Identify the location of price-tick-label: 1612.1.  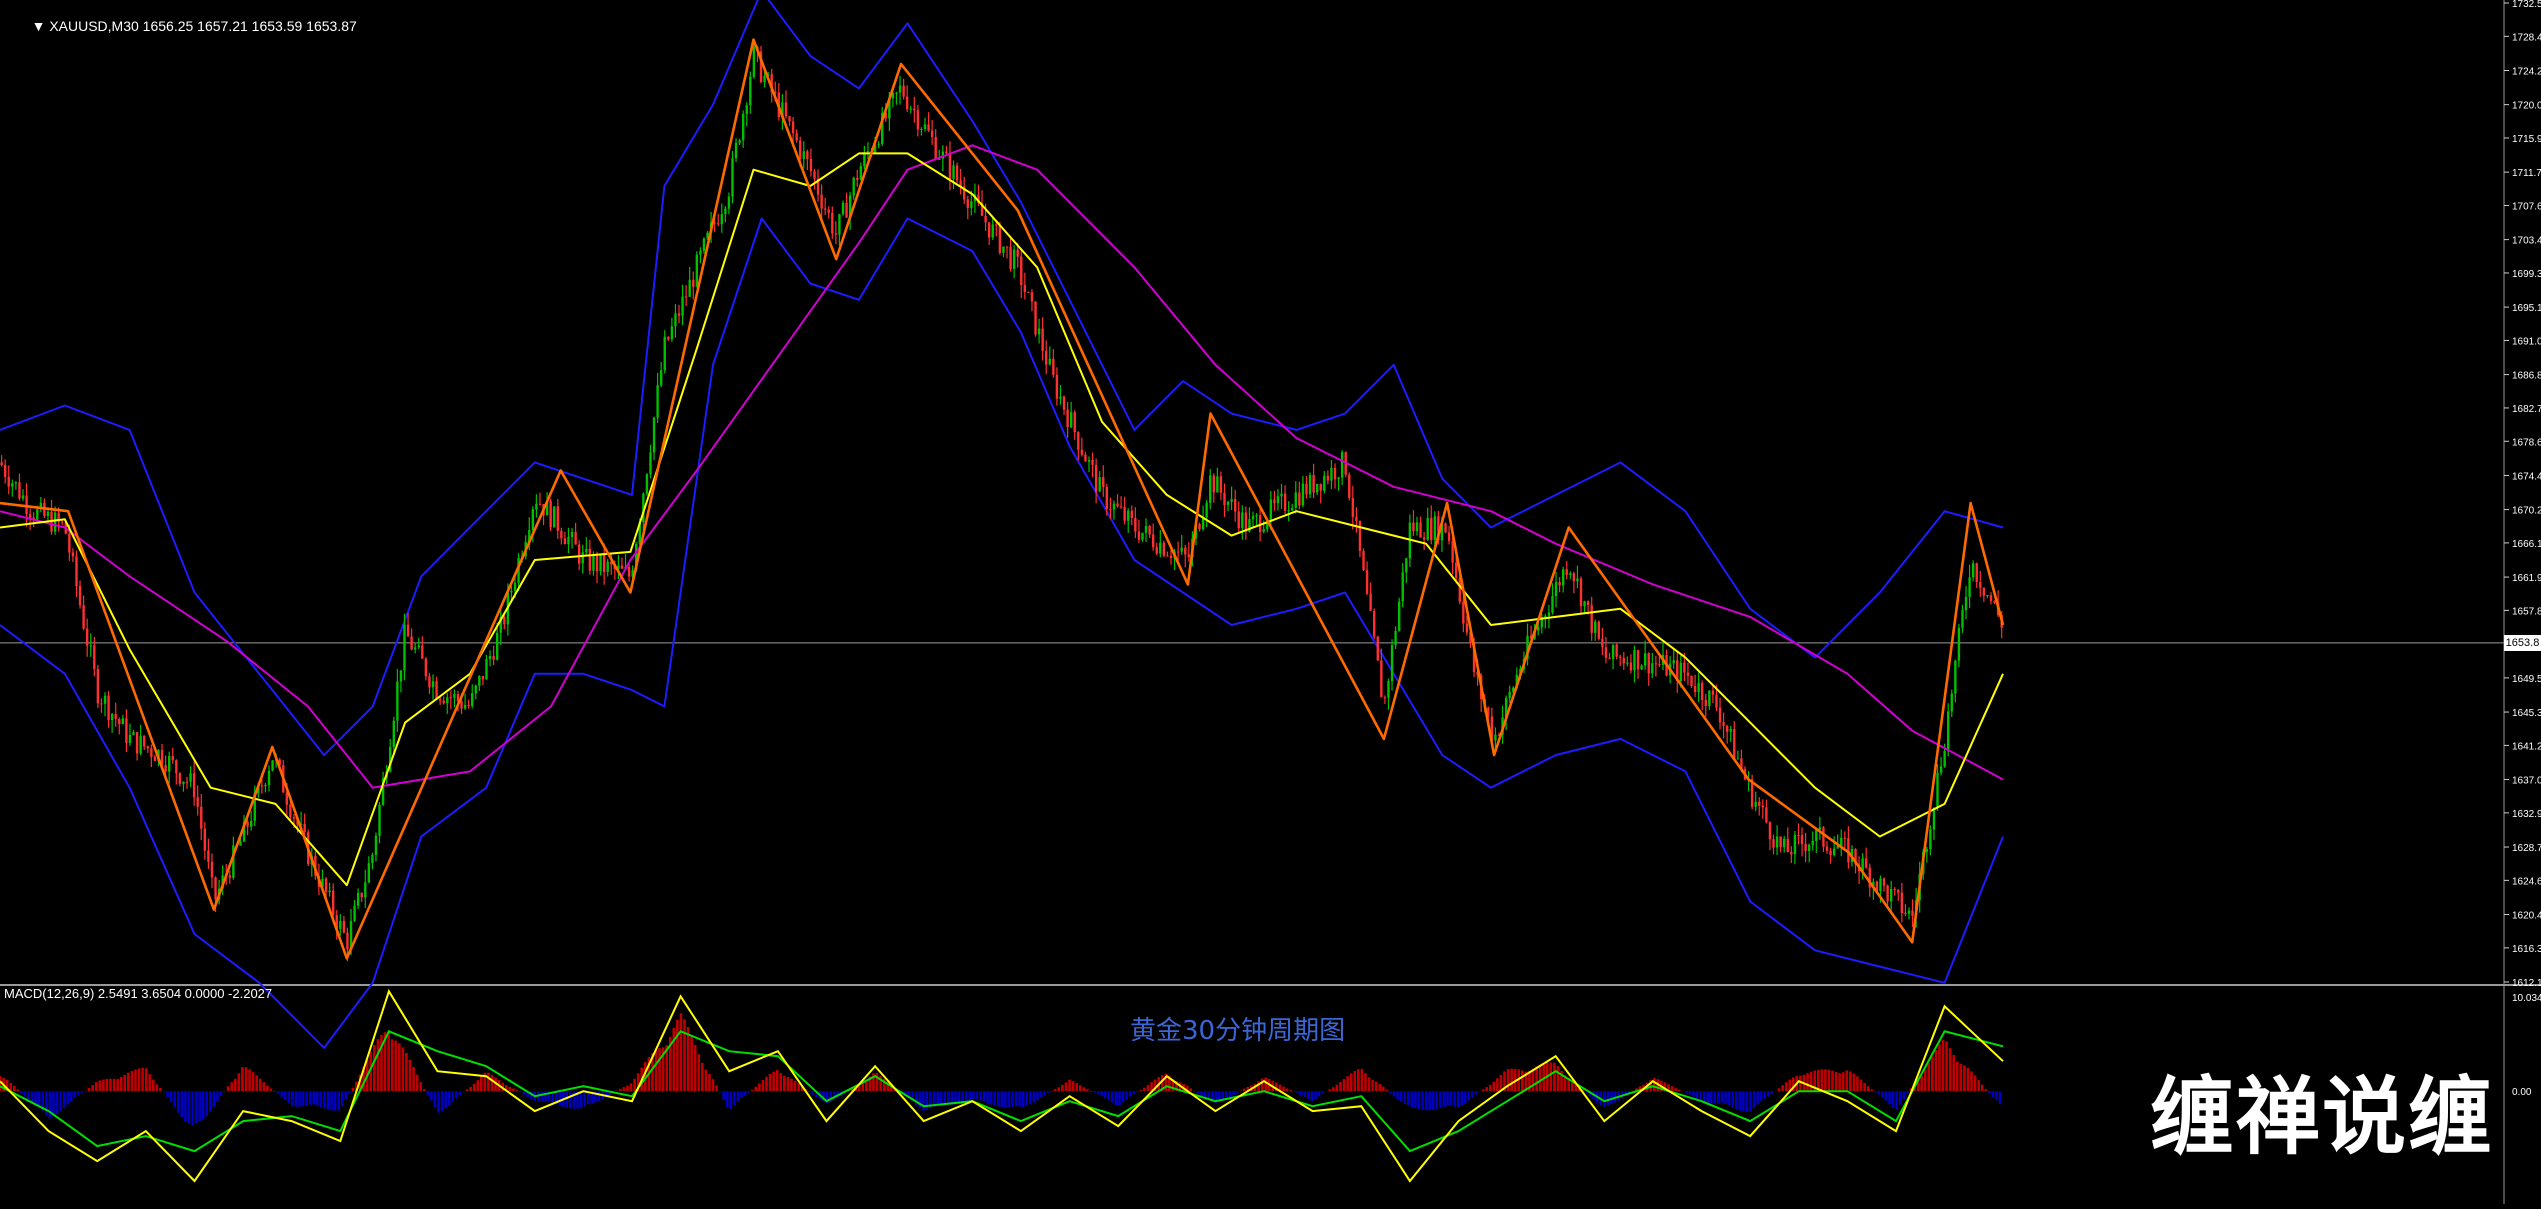
(2526, 983).